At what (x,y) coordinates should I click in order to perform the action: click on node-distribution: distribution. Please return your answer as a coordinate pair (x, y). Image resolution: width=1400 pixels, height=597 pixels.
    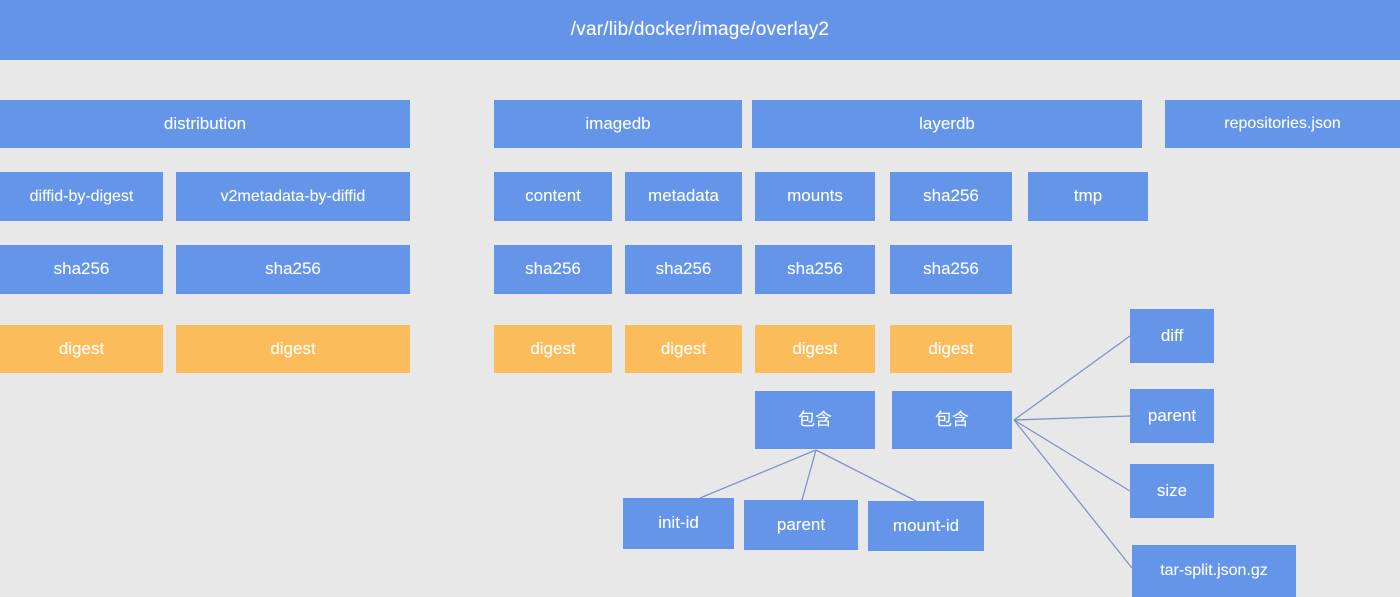
    Looking at the image, I should click on (205, 124).